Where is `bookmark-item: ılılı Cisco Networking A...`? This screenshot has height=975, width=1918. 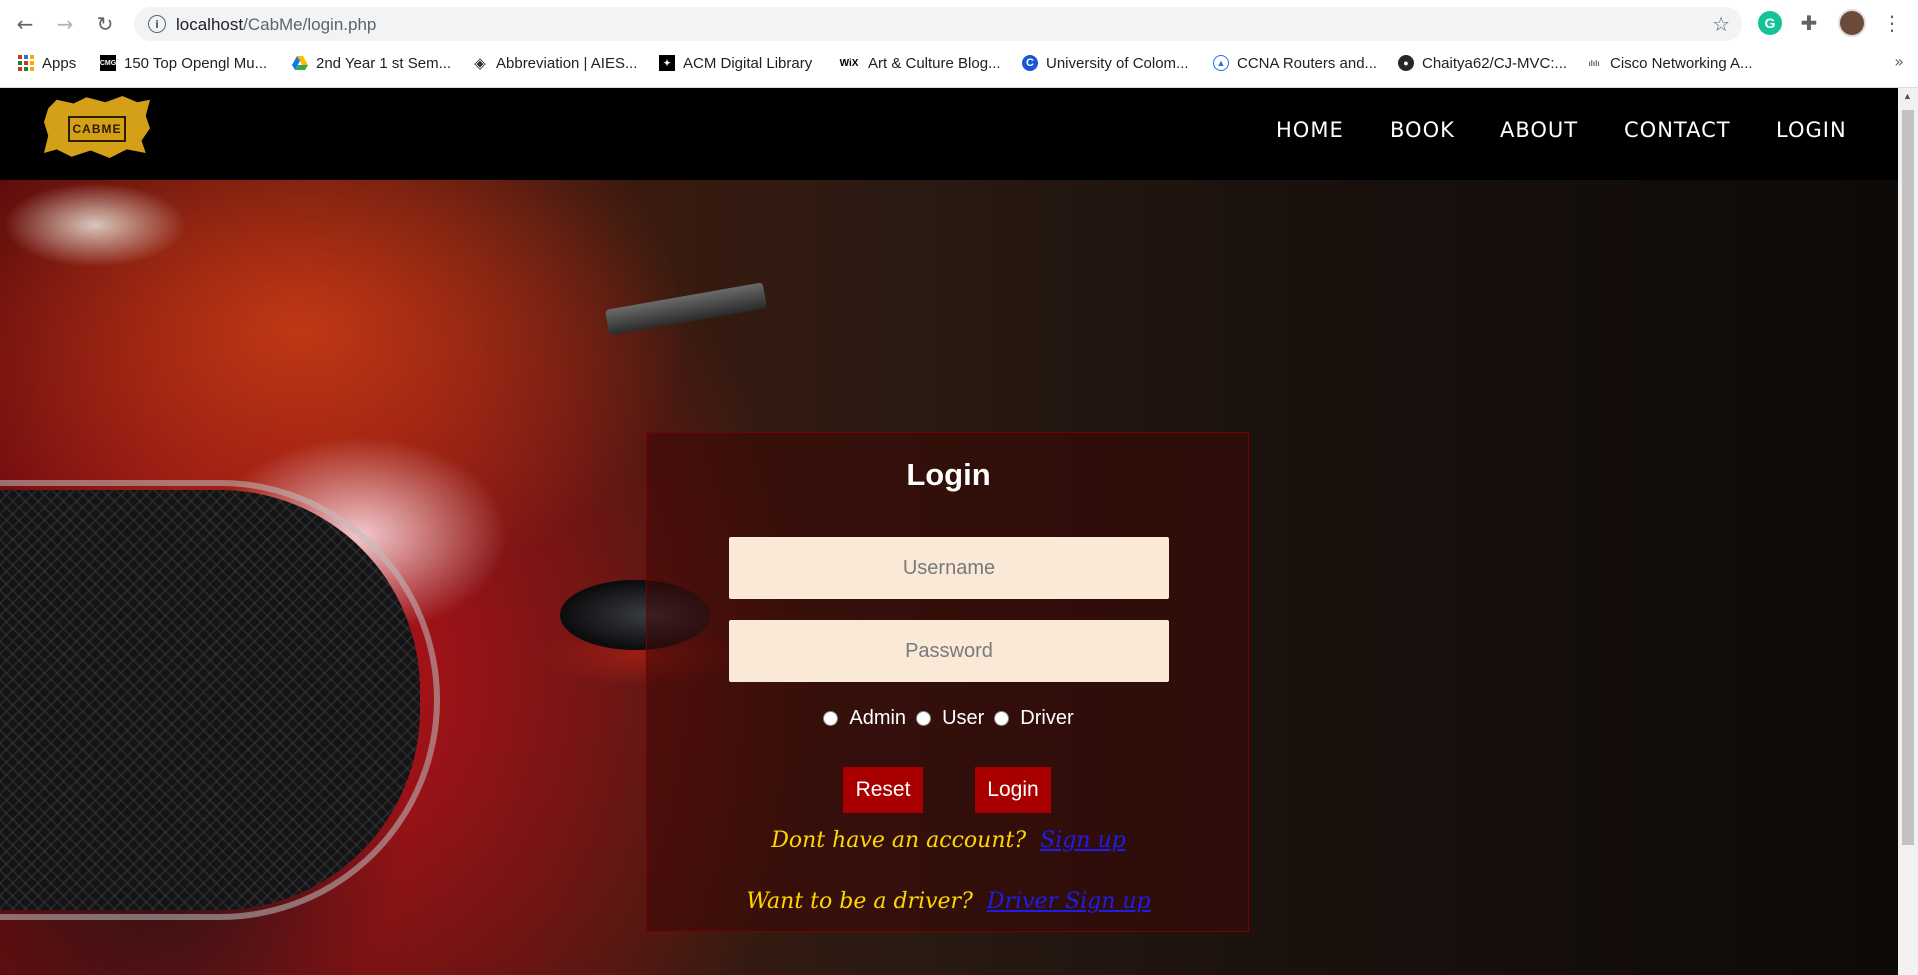
bookmark-item: ılılı Cisco Networking A... is located at coordinates (1669, 63).